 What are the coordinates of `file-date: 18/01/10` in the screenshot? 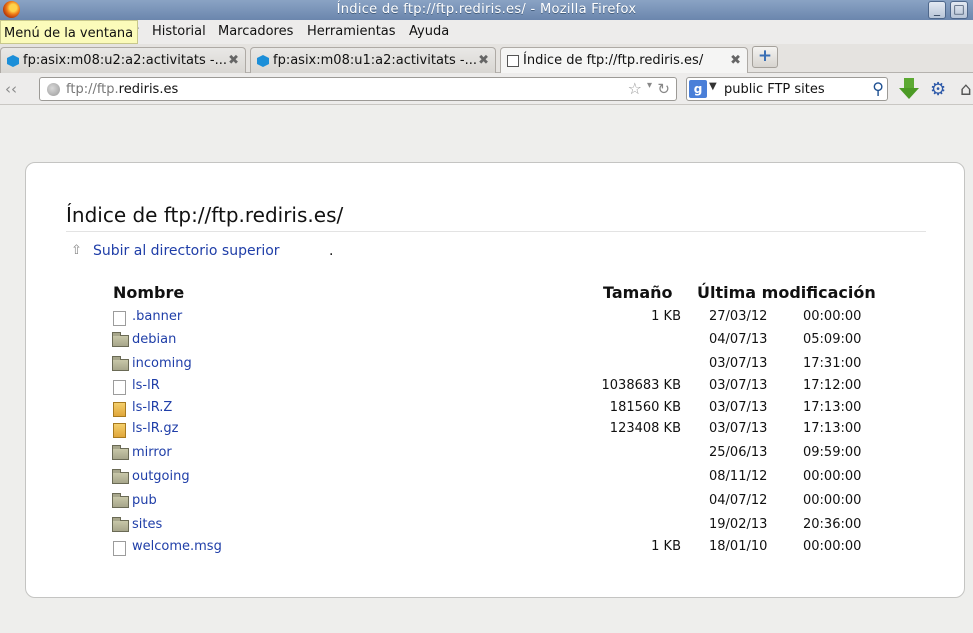 It's located at (738, 546).